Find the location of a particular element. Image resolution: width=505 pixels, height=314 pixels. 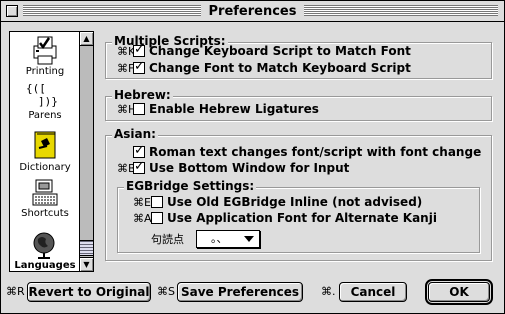

group-title: Asian: is located at coordinates (135, 134).